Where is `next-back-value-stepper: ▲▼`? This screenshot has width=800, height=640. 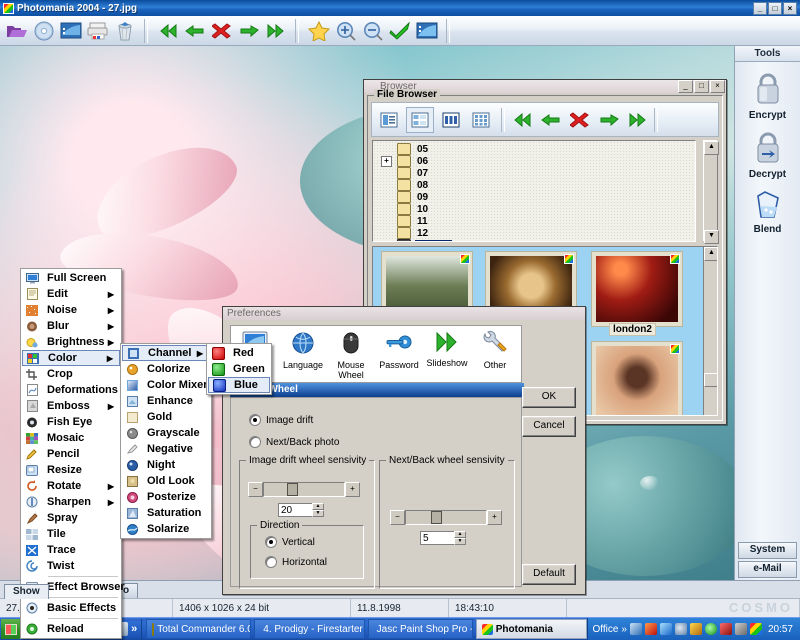 next-back-value-stepper: ▲▼ is located at coordinates (443, 538).